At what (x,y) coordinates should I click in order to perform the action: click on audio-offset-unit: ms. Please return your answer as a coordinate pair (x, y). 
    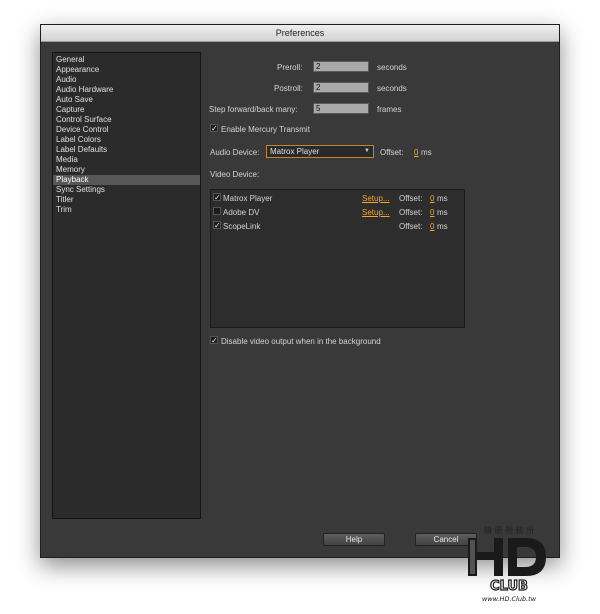
    Looking at the image, I should click on (426, 152).